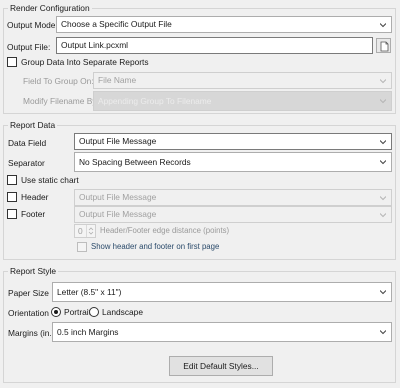 The width and height of the screenshot is (400, 388). Describe the element at coordinates (233, 197) in the screenshot. I see `header-dropdown: Output File Message` at that location.